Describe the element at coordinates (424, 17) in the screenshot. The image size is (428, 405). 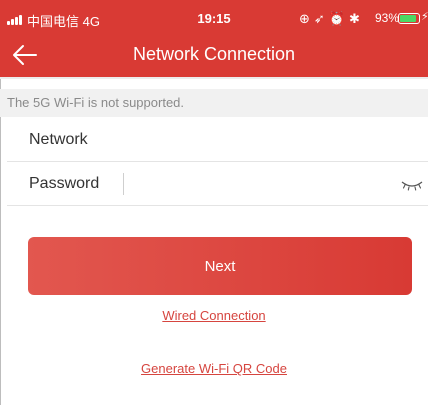
I see `charging-bolt-icon: ⚡` at that location.